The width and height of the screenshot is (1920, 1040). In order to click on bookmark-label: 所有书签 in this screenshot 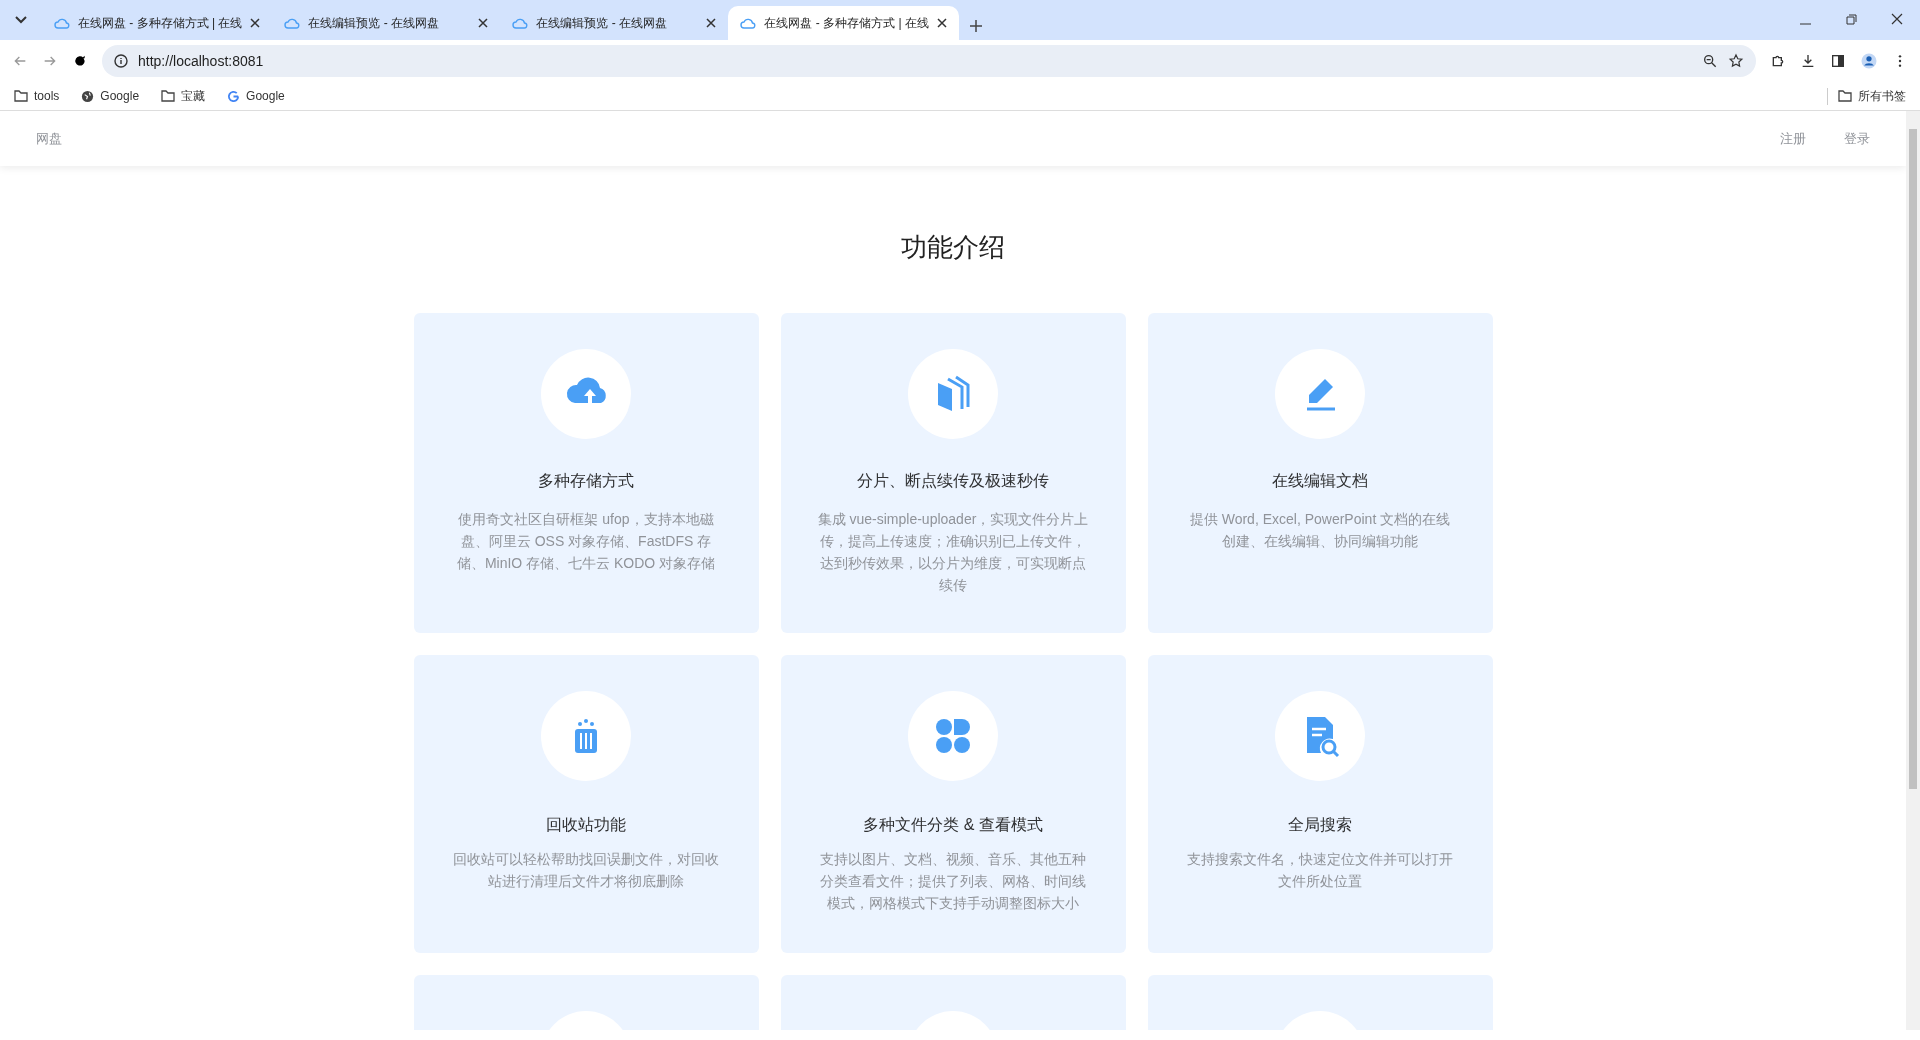, I will do `click(1882, 96)`.